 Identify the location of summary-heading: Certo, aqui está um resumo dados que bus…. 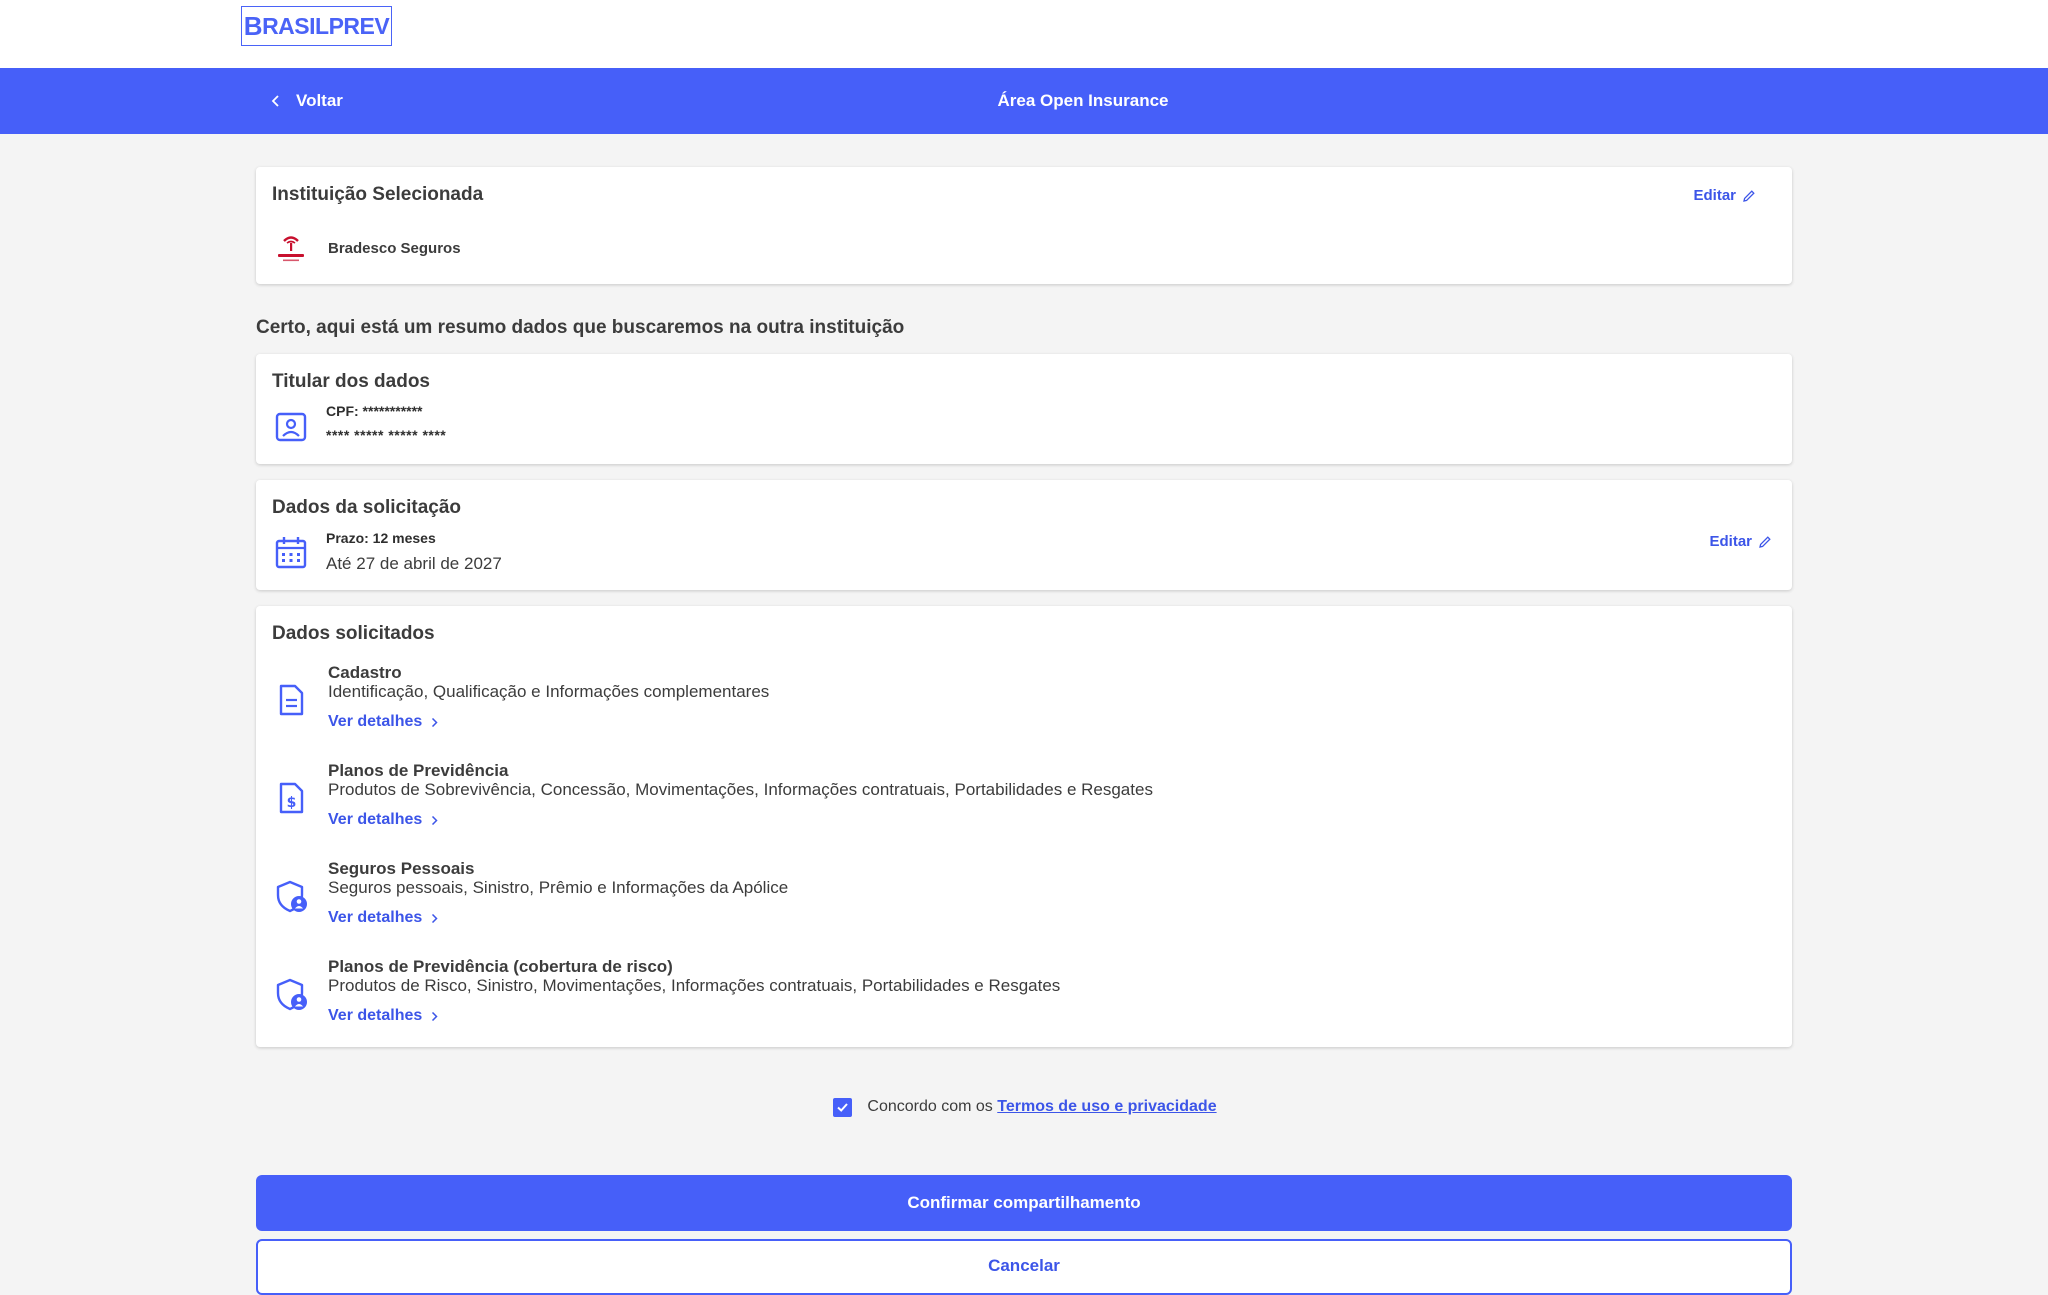
(580, 327).